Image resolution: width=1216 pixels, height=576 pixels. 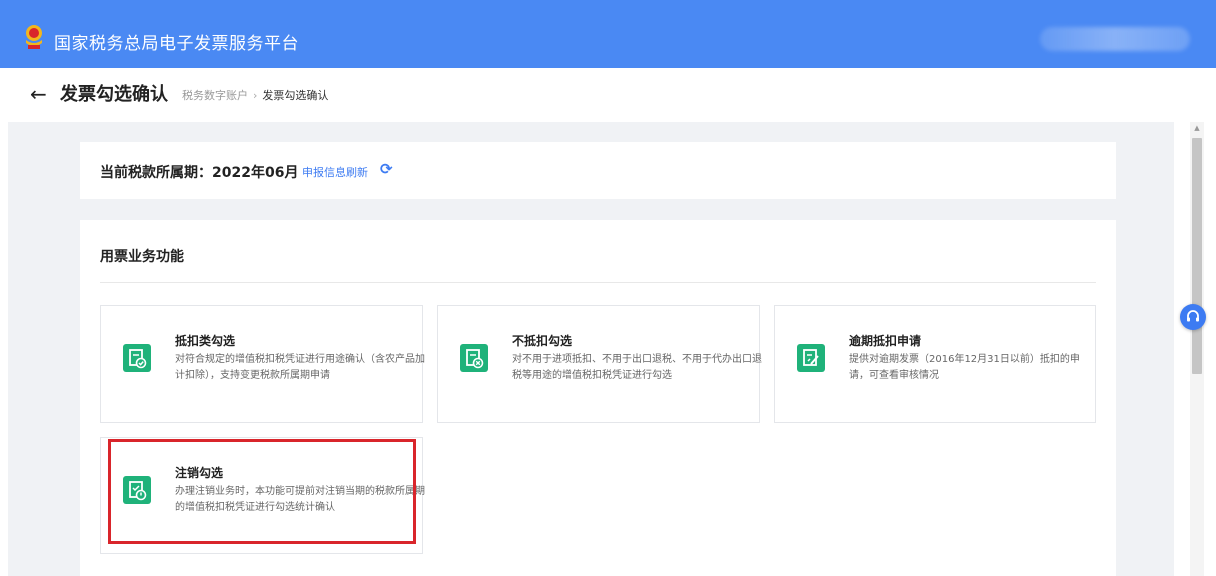 I want to click on tax-period-card: 当前税款所属期：2022年06月 申报信息刷新 ⟳, so click(x=598, y=170).